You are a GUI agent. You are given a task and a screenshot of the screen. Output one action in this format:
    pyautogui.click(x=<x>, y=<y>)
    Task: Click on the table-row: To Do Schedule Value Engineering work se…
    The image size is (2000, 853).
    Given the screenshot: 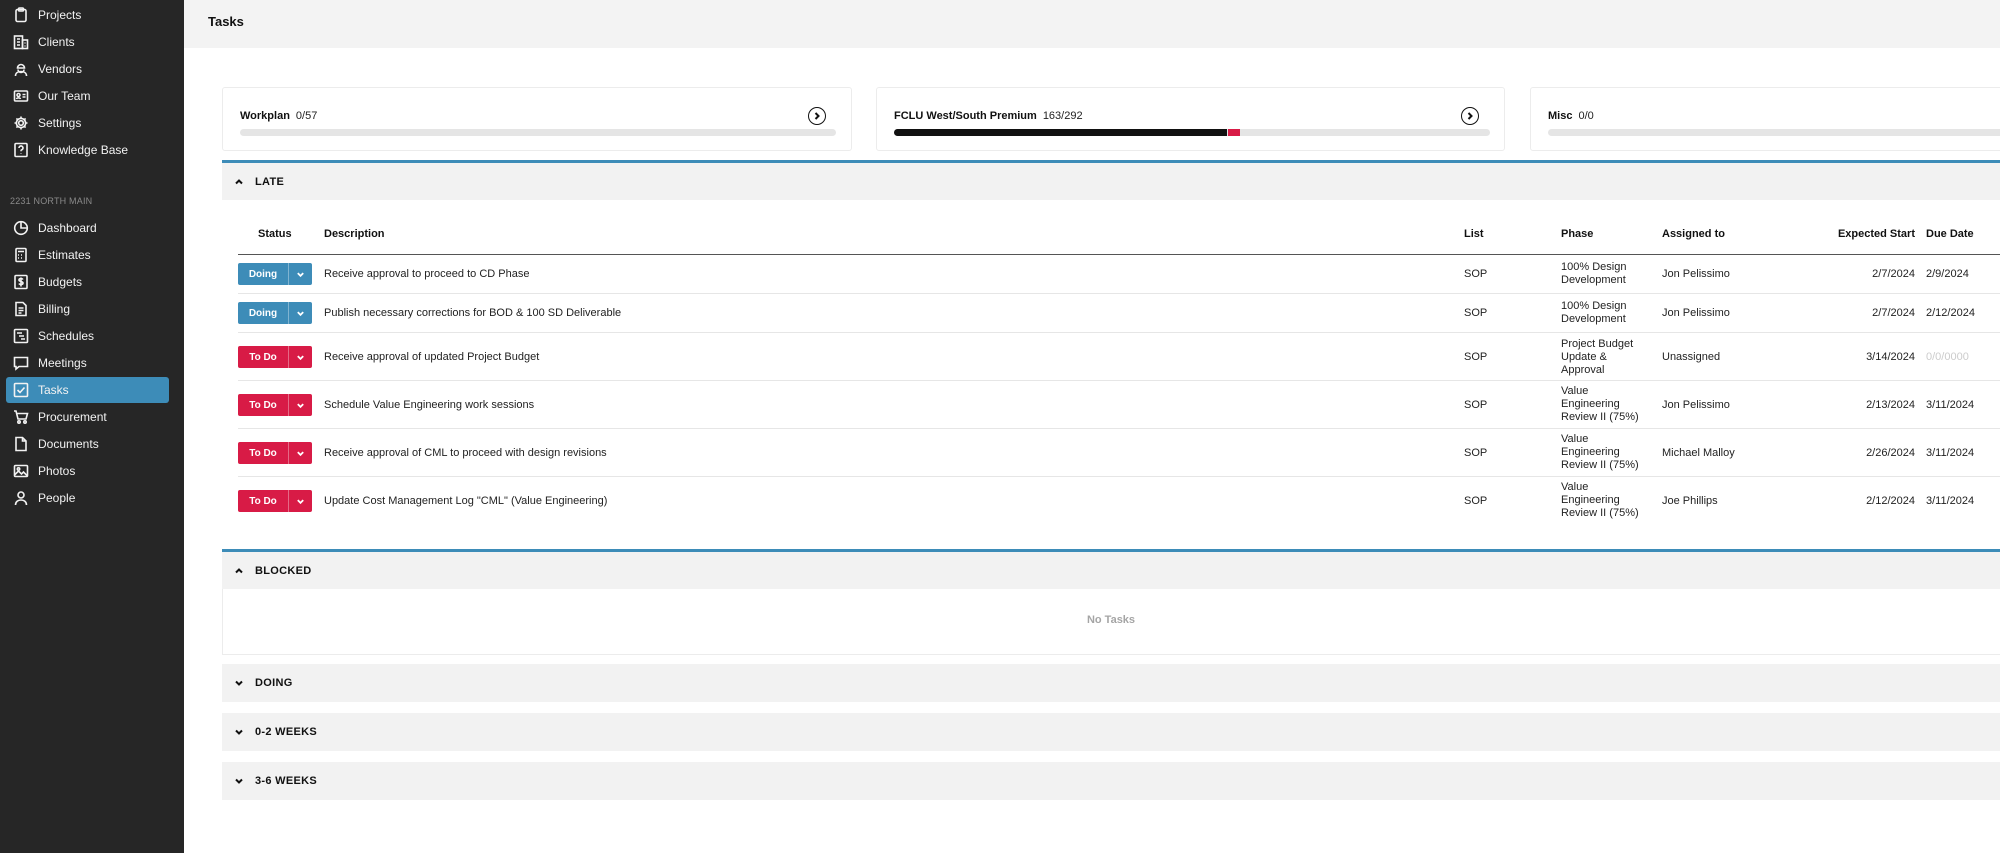 What is the action you would take?
    pyautogui.click(x=1119, y=405)
    